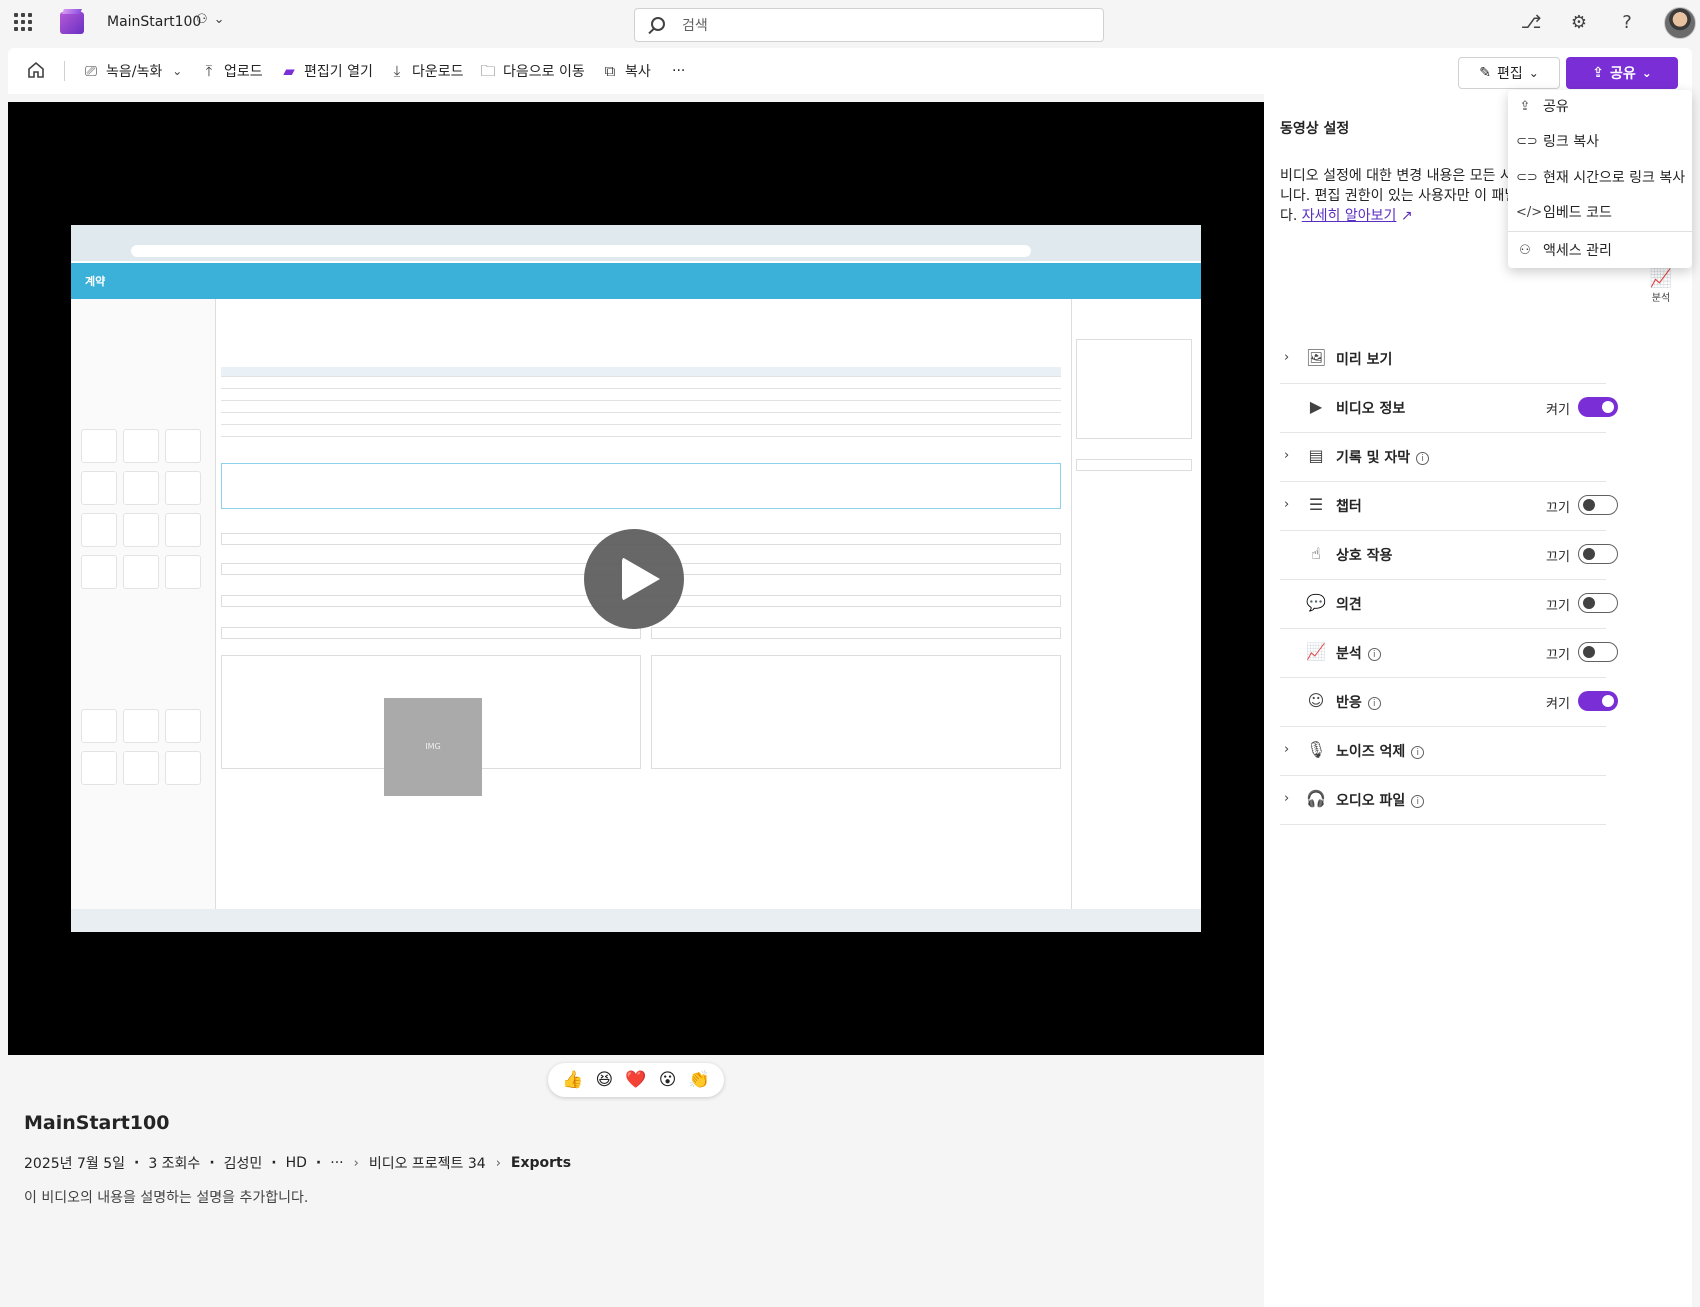  What do you see at coordinates (1449, 408) in the screenshot?
I see `setting-row: ▶ 비디오 정보 켜기` at bounding box center [1449, 408].